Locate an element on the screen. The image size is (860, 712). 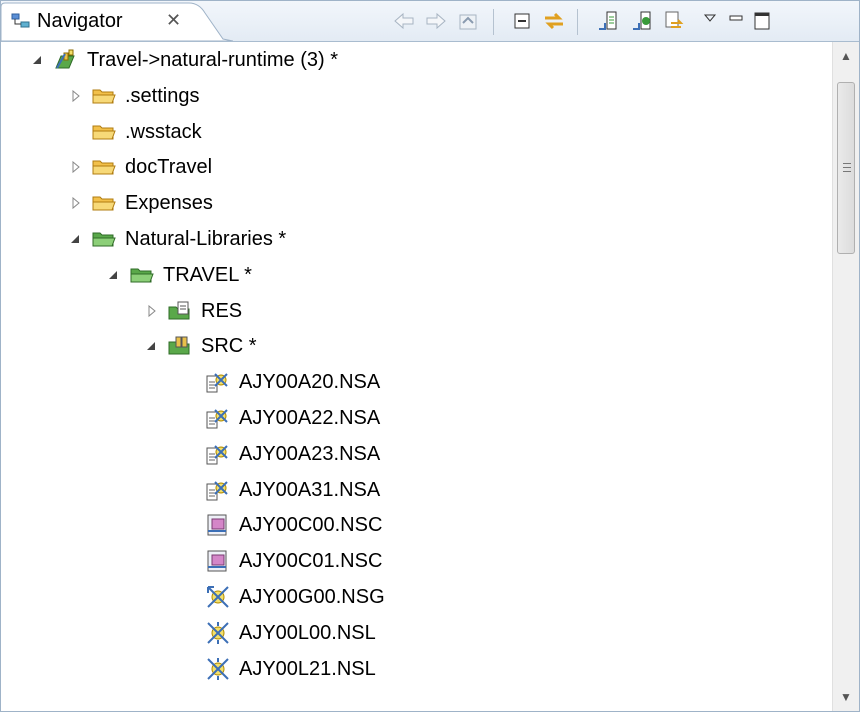
vertical-scrollbar: ▲ ▼ is located at coordinates (845, 376).